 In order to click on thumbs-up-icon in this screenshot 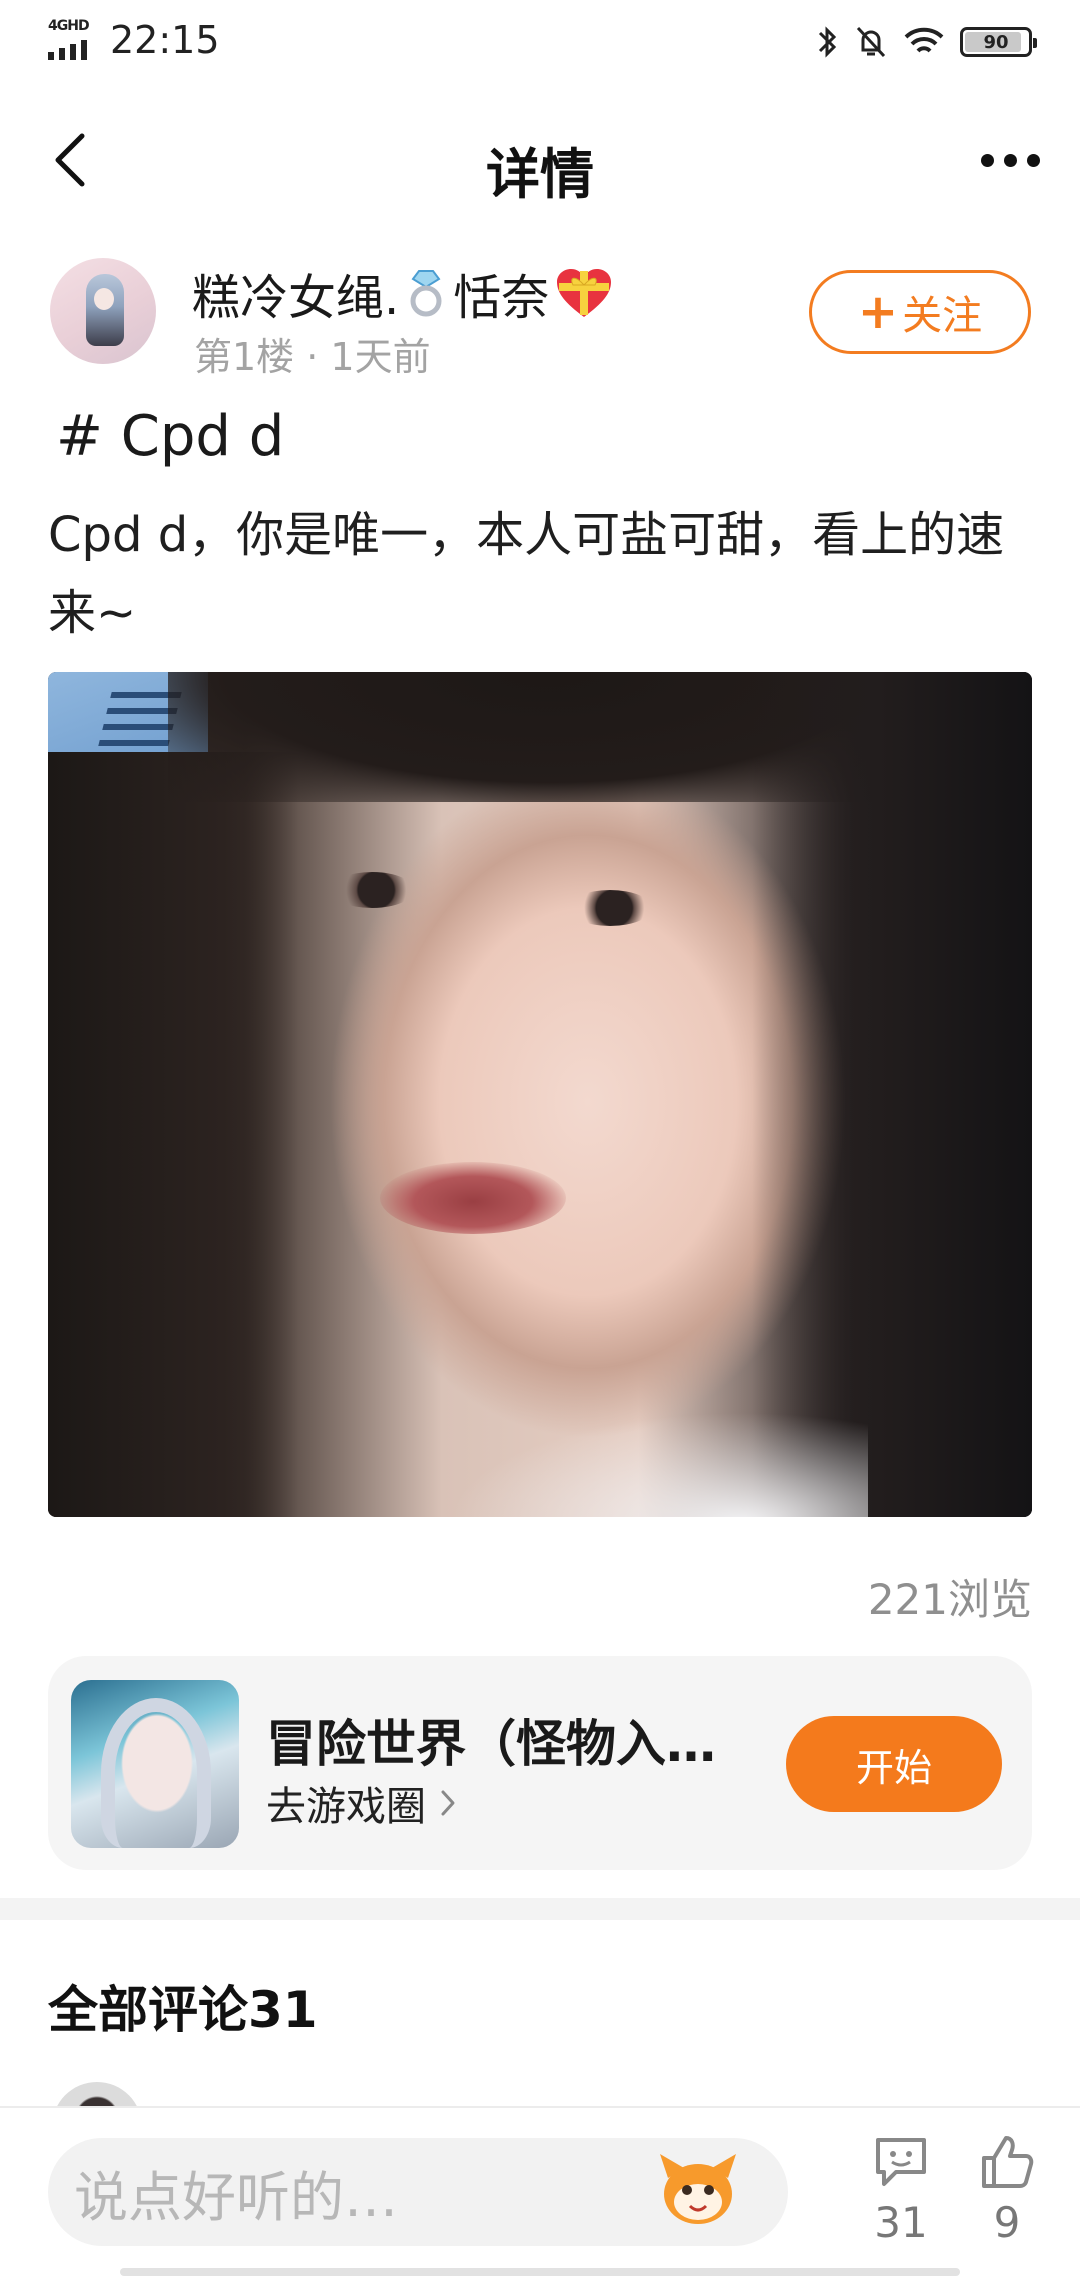, I will do `click(1008, 2162)`.